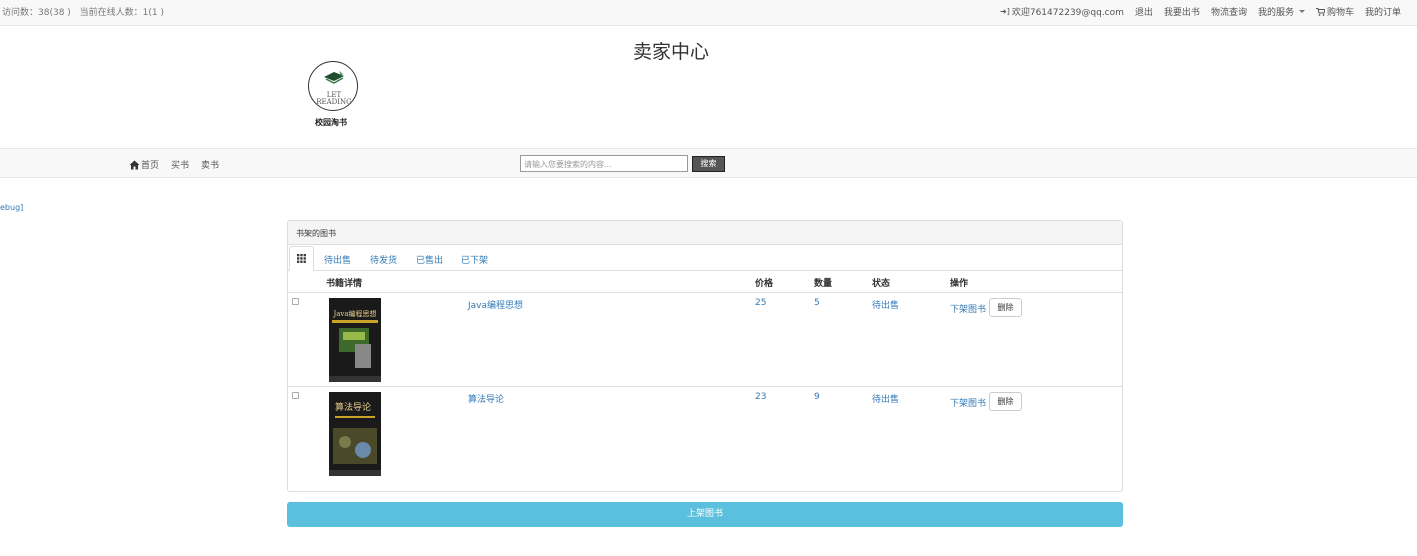 The height and width of the screenshot is (556, 1417). Describe the element at coordinates (1067, 13) in the screenshot. I see `welcome-text: 欢迎761472239@qq.com` at that location.